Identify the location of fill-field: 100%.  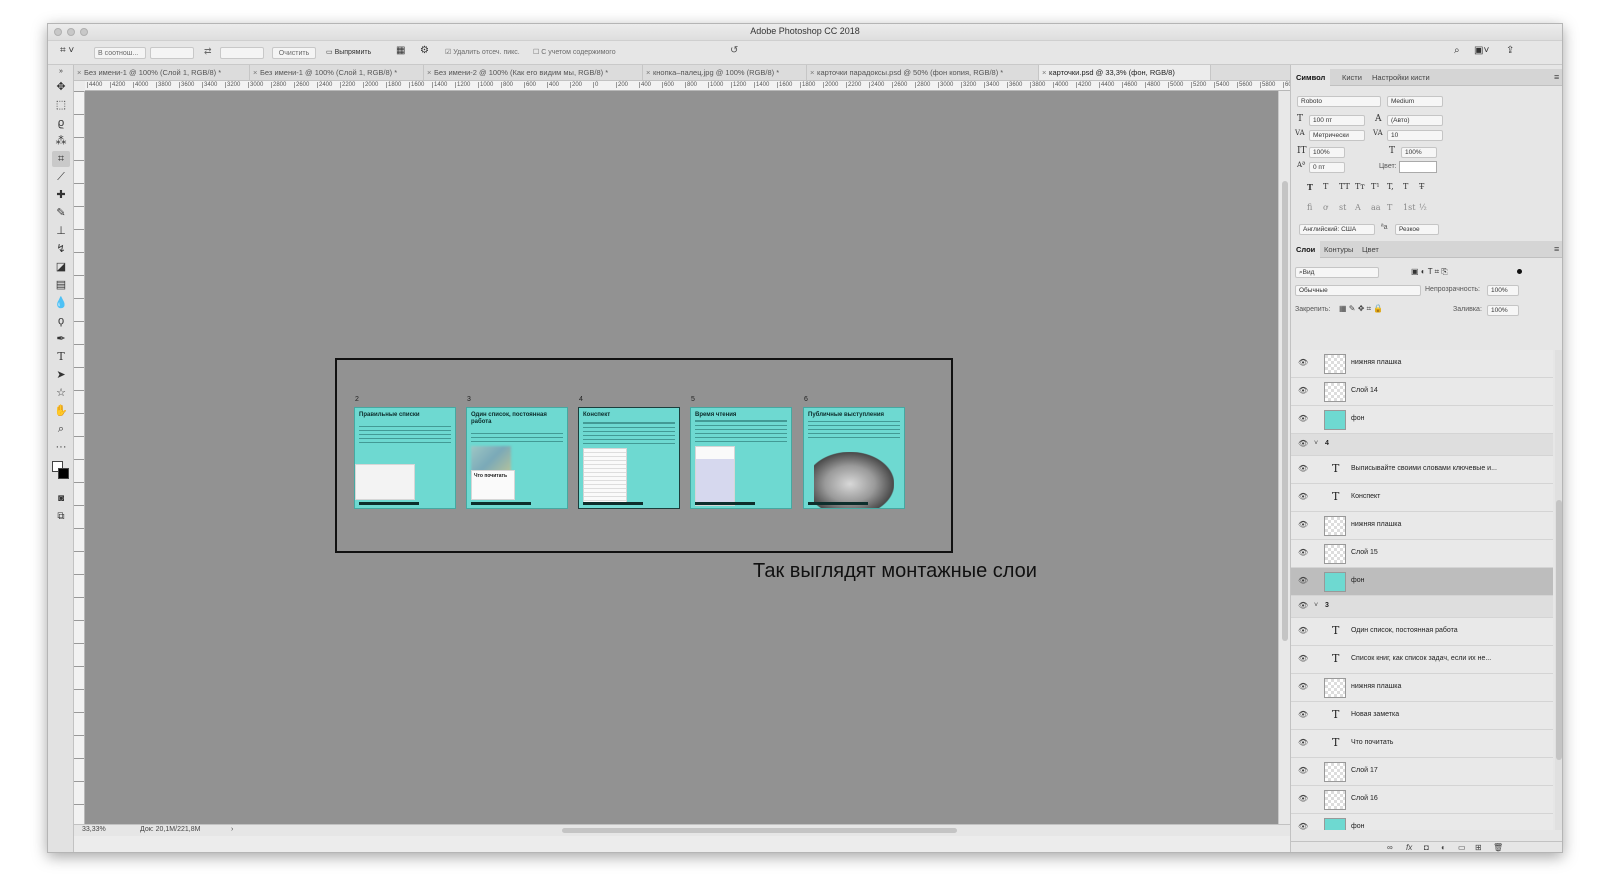
(1503, 310).